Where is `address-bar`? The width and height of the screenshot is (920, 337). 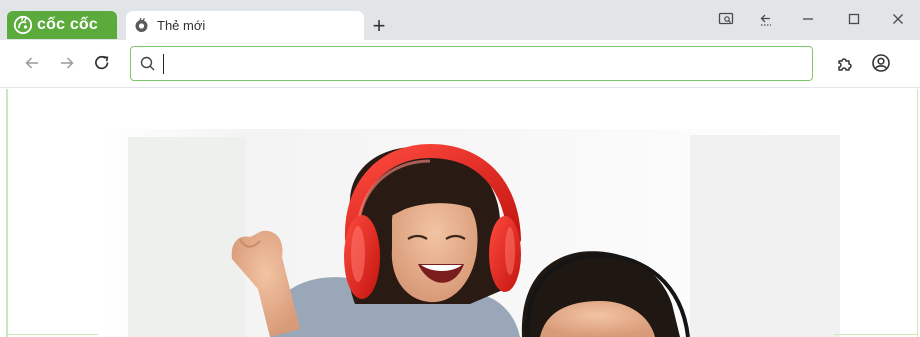
address-bar is located at coordinates (471, 63).